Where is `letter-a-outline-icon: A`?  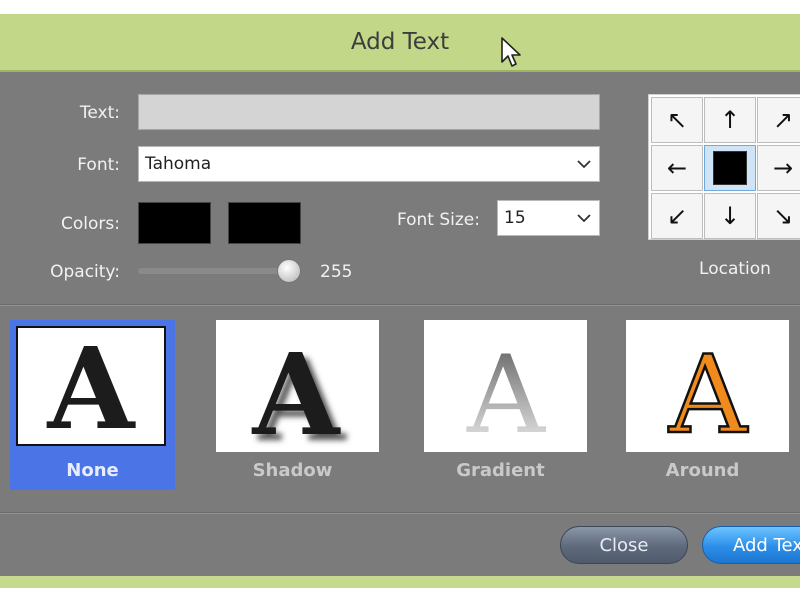
letter-a-outline-icon: A is located at coordinates (709, 392).